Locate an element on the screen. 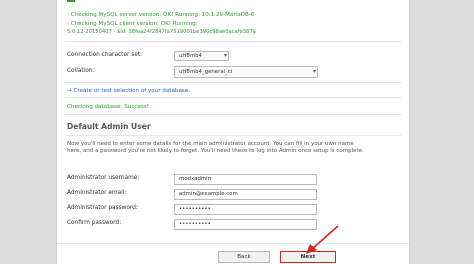 This screenshot has height=264, width=474. database-check-status: Checking database: Success! is located at coordinates (108, 107).